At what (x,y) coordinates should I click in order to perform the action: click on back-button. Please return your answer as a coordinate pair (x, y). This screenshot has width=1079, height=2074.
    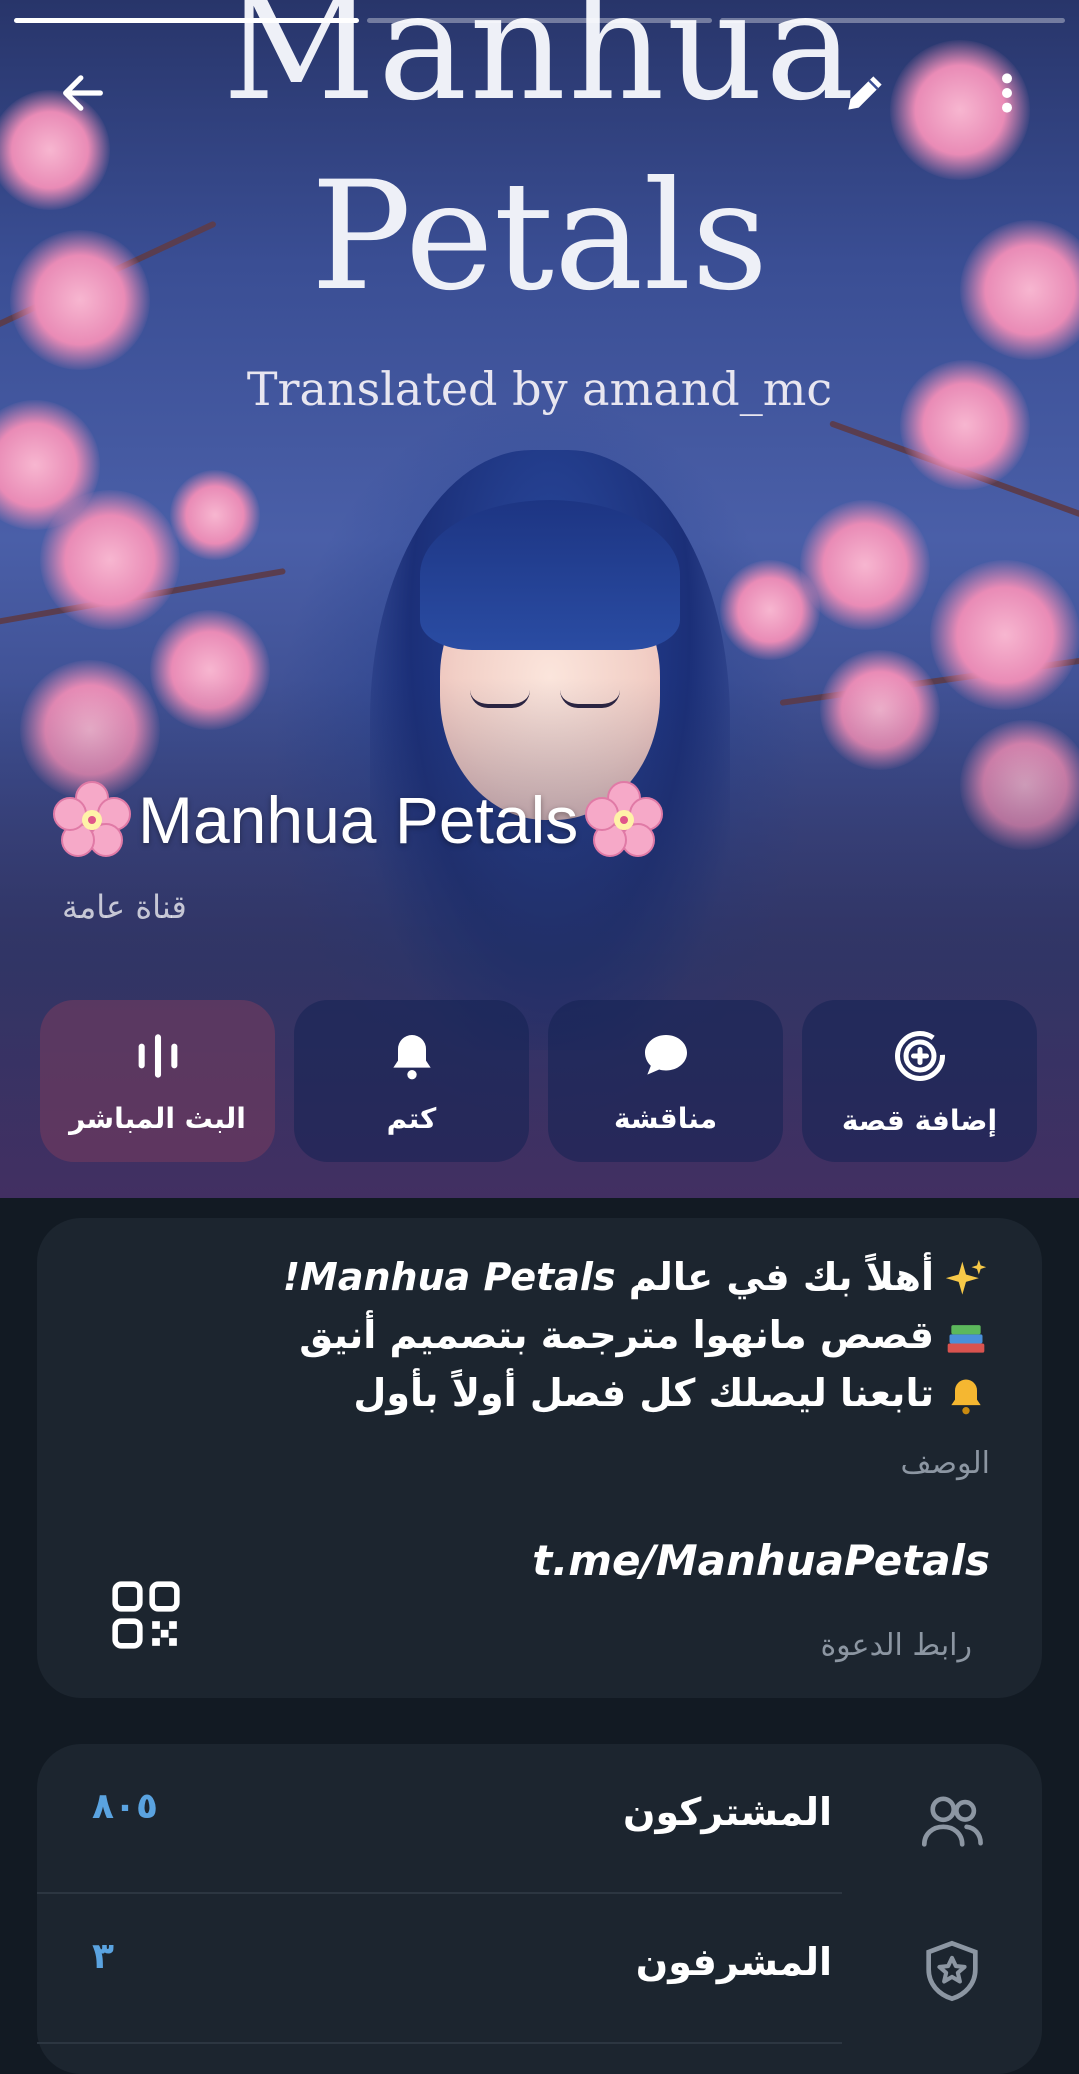
    Looking at the image, I should click on (83, 93).